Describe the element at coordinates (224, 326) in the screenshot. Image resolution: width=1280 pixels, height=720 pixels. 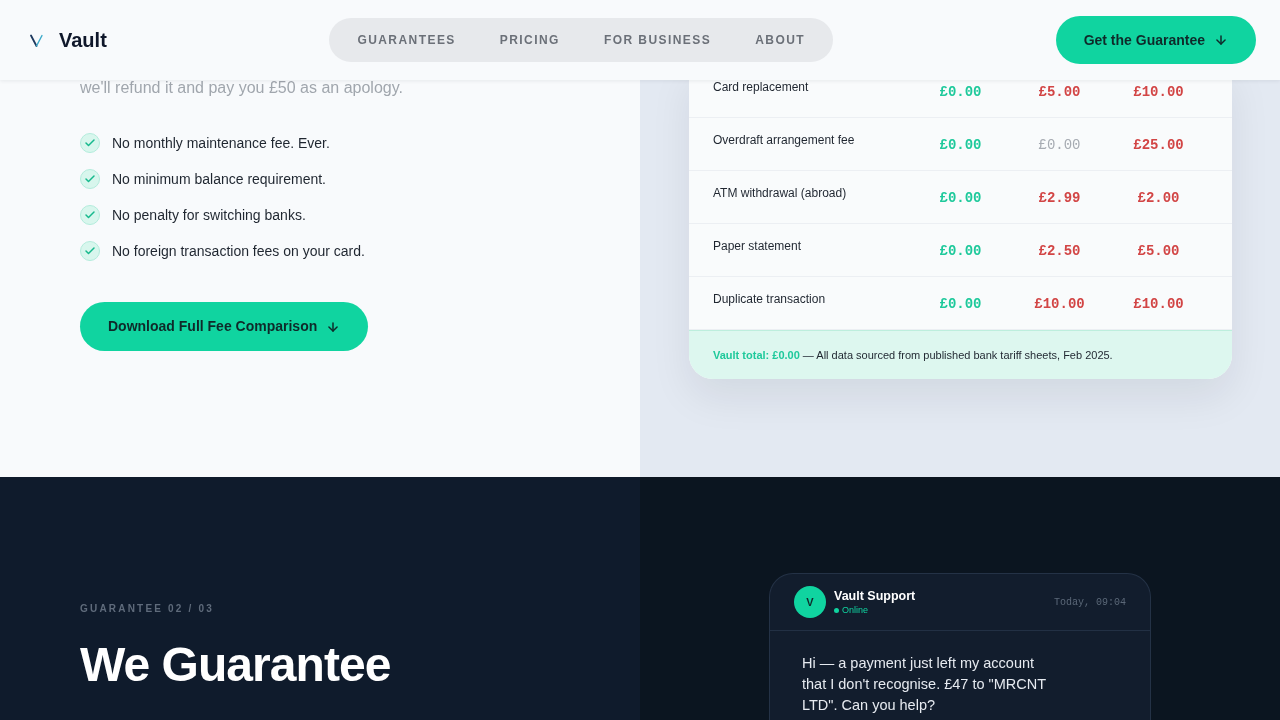
I see `download-button: Download Full Fee Comparison` at that location.